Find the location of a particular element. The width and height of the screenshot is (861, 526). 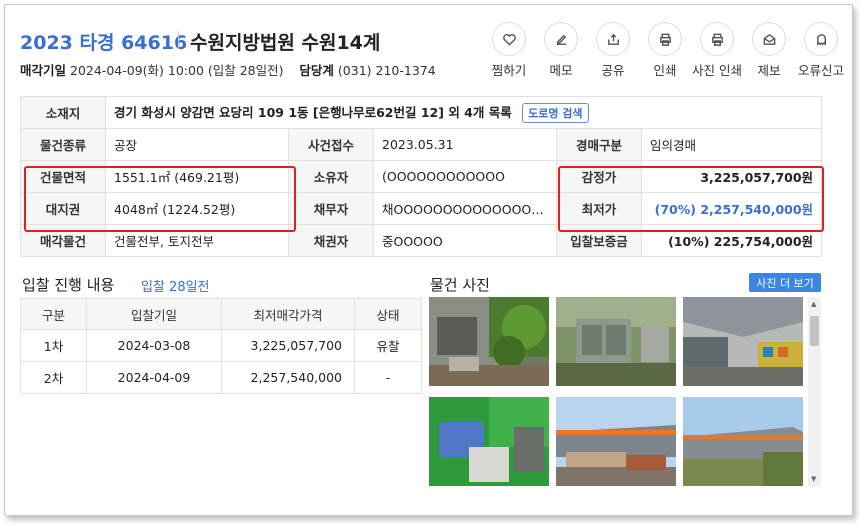

price-highlight-box is located at coordinates (691, 199).